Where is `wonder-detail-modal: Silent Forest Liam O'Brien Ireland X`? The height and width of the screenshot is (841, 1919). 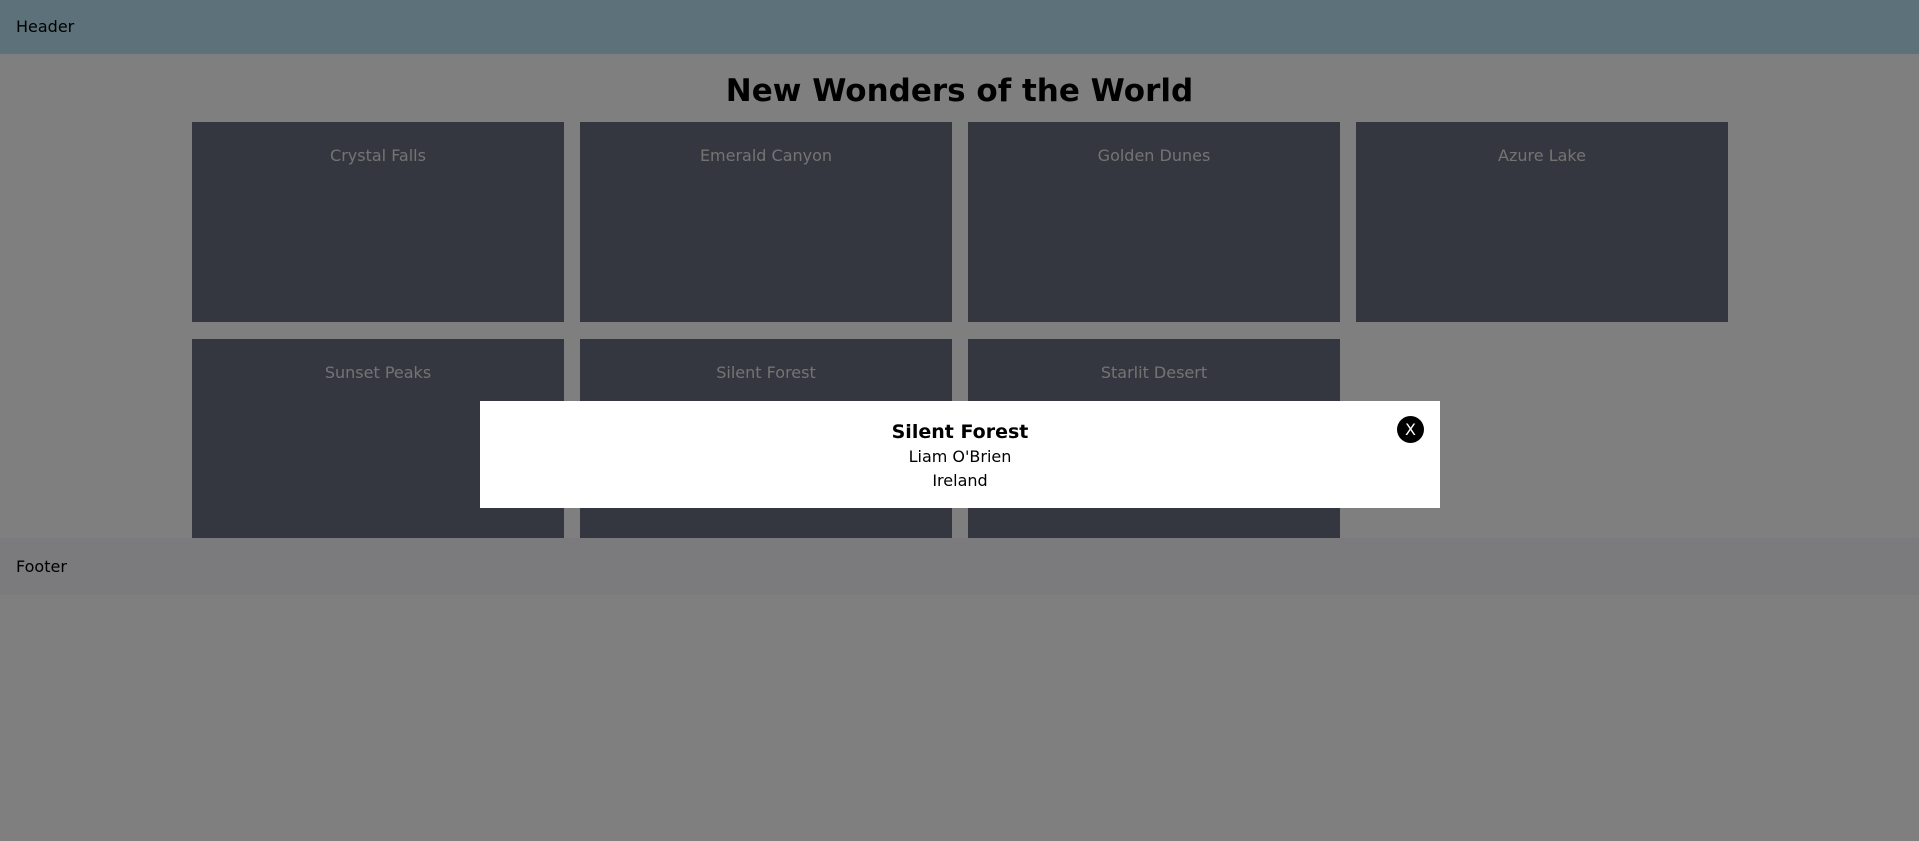 wonder-detail-modal: Silent Forest Liam O'Brien Ireland X is located at coordinates (960, 454).